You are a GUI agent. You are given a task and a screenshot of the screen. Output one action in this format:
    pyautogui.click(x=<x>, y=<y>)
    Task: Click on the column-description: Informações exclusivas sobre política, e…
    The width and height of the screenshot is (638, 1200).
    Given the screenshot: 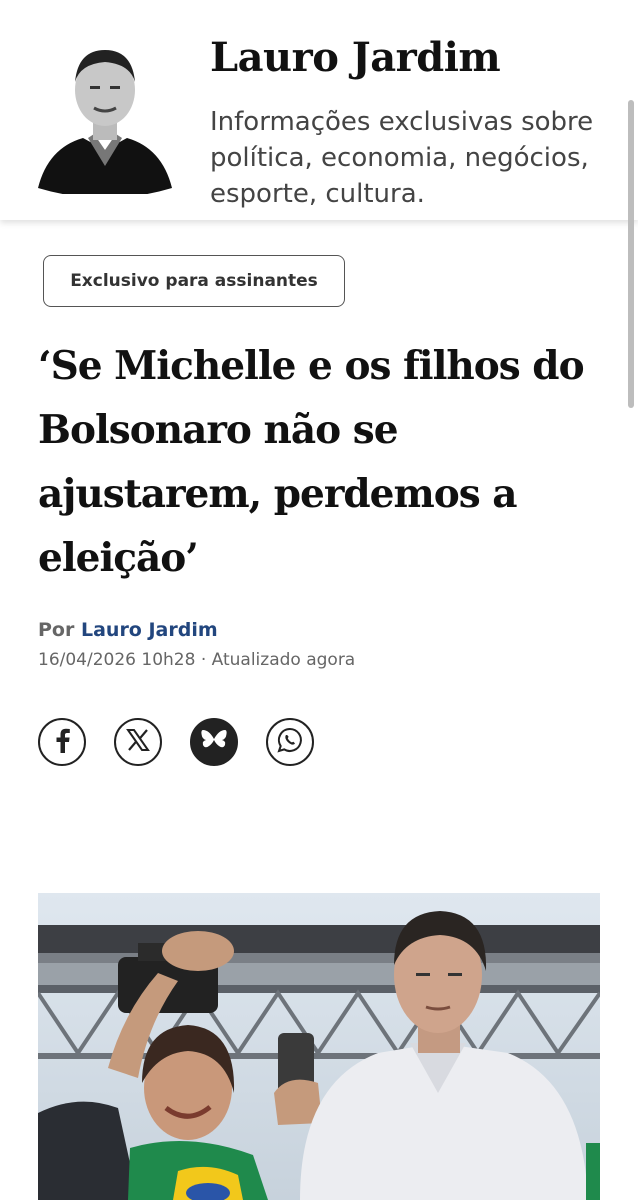 What is the action you would take?
    pyautogui.click(x=402, y=158)
    